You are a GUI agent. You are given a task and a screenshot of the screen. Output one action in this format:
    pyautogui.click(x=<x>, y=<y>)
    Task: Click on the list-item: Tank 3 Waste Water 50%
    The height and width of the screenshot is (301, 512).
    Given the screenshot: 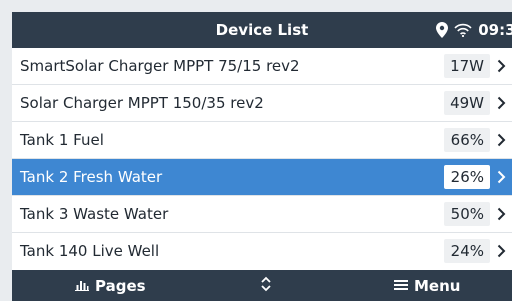 What is the action you would take?
    pyautogui.click(x=262, y=214)
    